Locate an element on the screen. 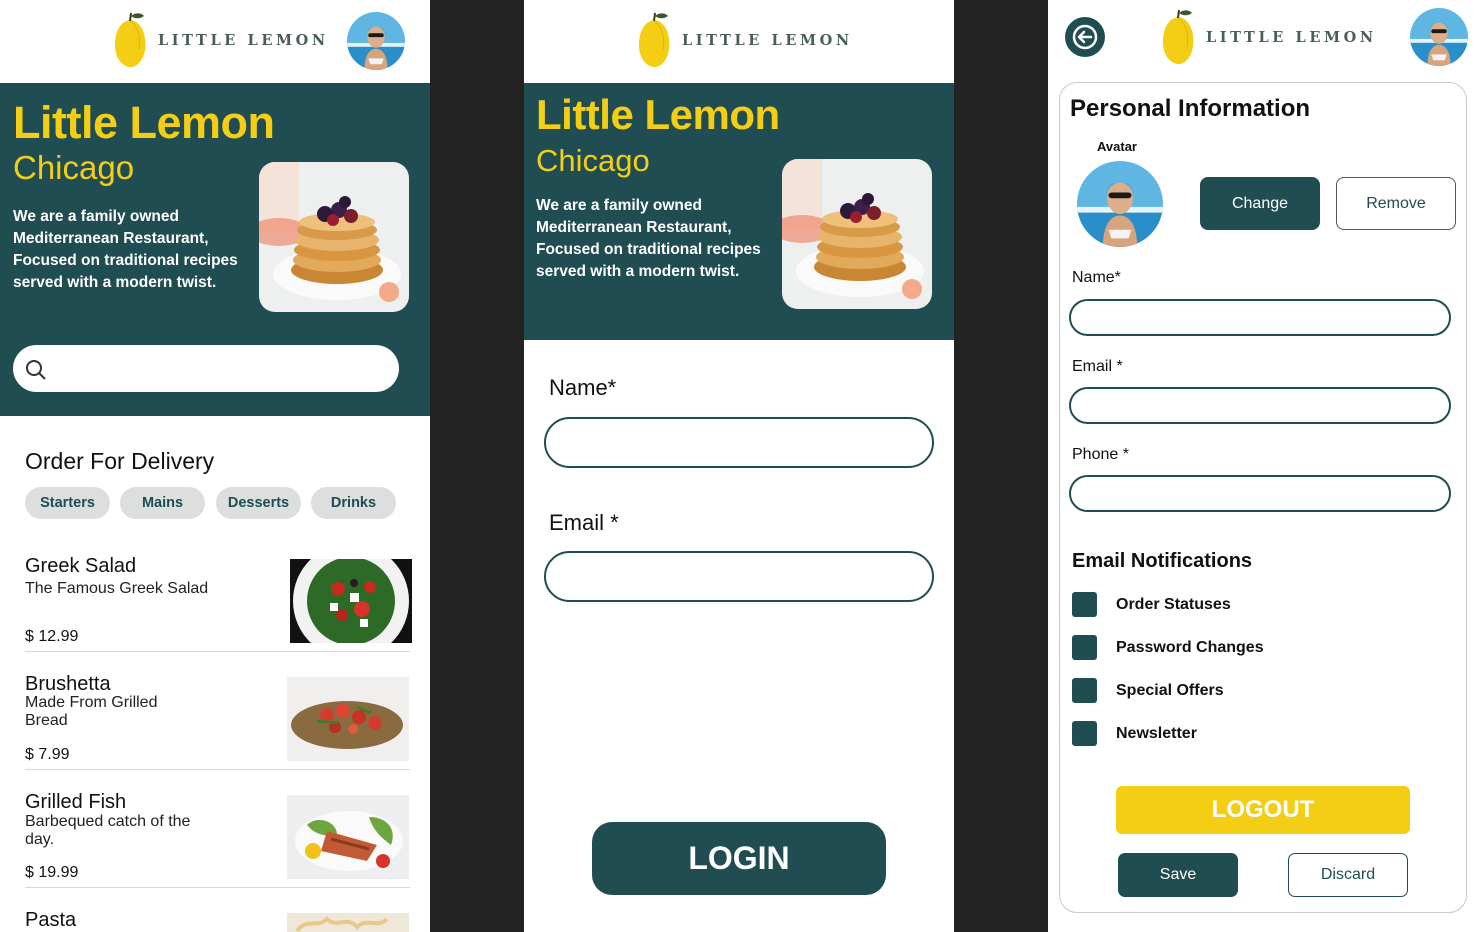  phone-label: Phone * is located at coordinates (1100, 454).